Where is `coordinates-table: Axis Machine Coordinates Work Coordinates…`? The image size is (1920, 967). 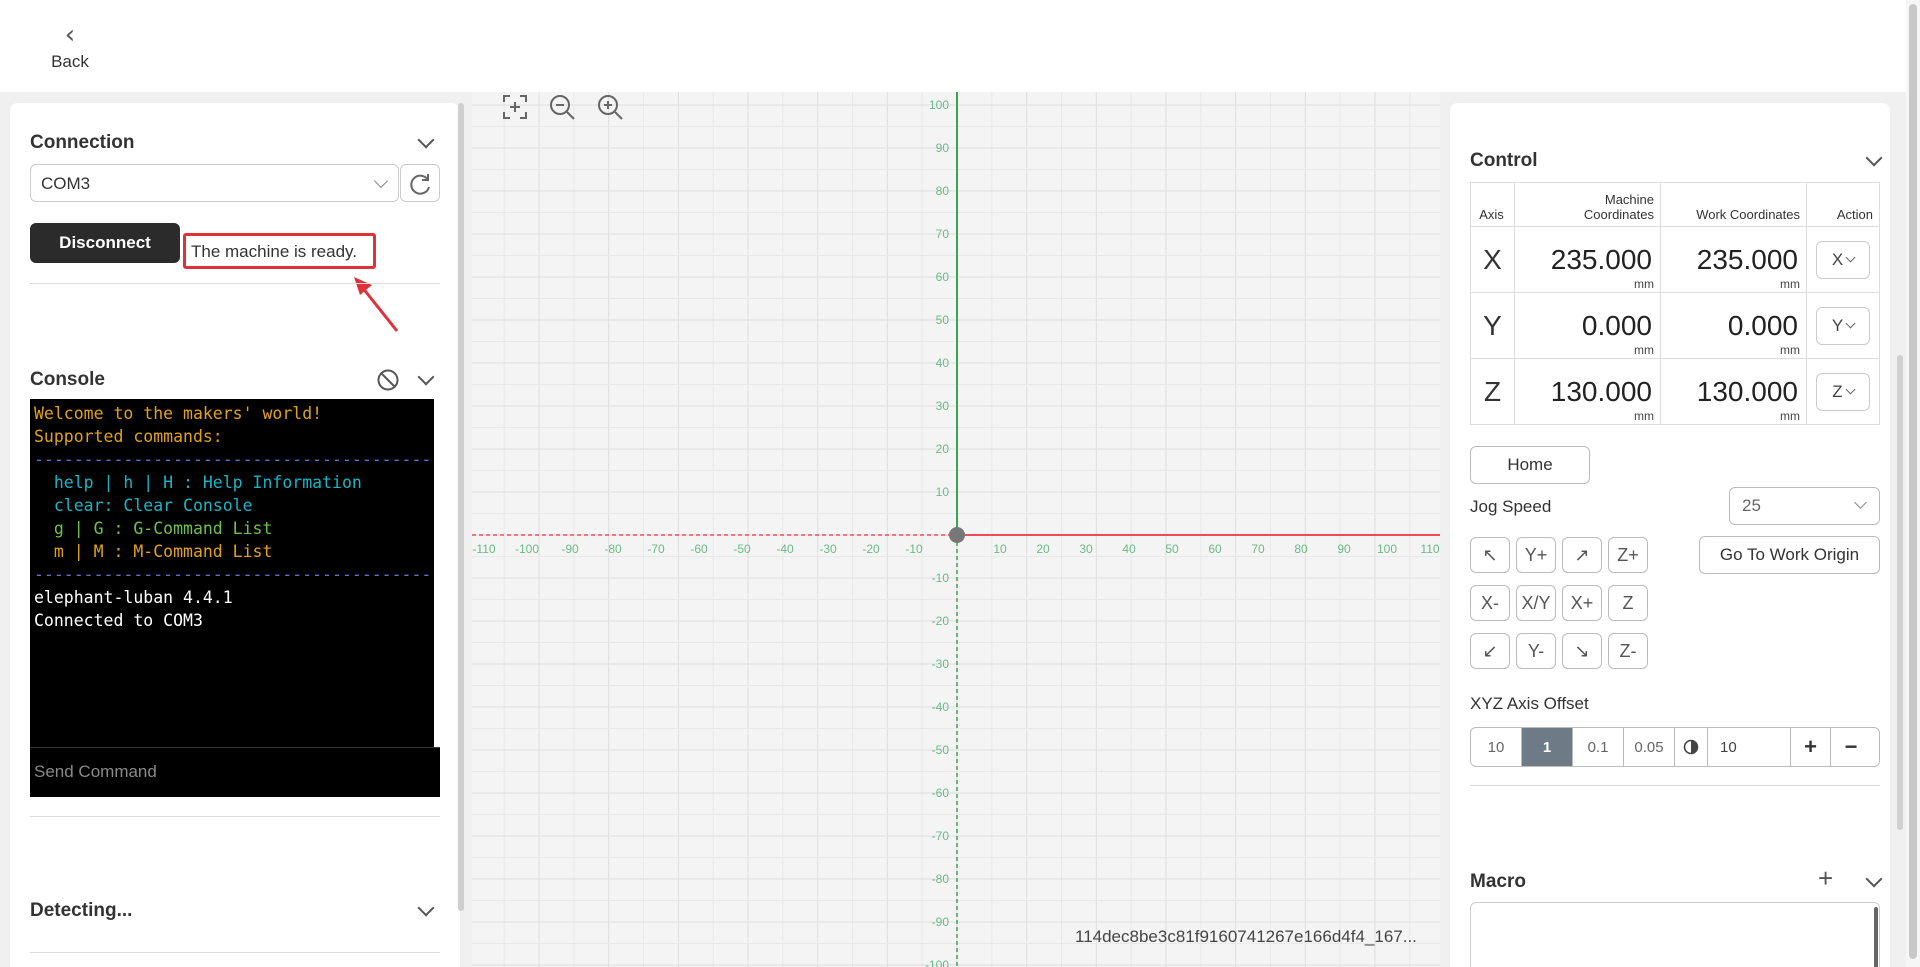 coordinates-table: Axis Machine Coordinates Work Coordinates… is located at coordinates (1675, 303).